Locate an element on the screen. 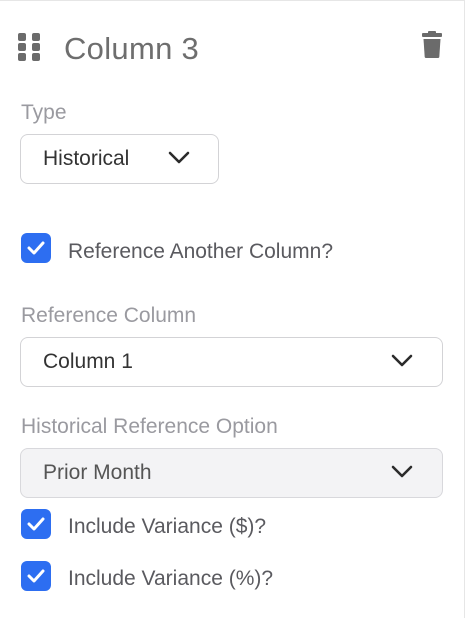  include-variance-percent-checkbox is located at coordinates (36, 576).